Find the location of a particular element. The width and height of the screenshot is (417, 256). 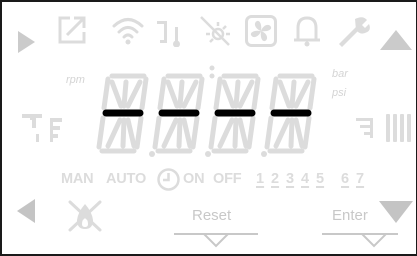

sun-off-icon is located at coordinates (215, 31).